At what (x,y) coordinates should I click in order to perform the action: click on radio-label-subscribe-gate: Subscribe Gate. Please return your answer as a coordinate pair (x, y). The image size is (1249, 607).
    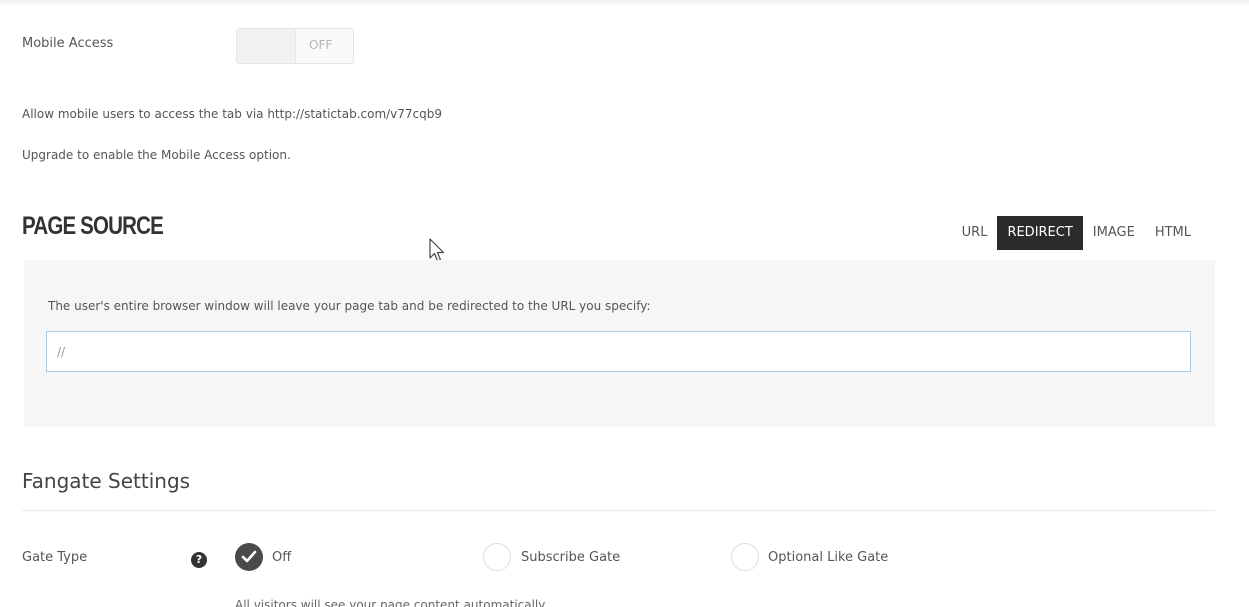
    Looking at the image, I should click on (570, 557).